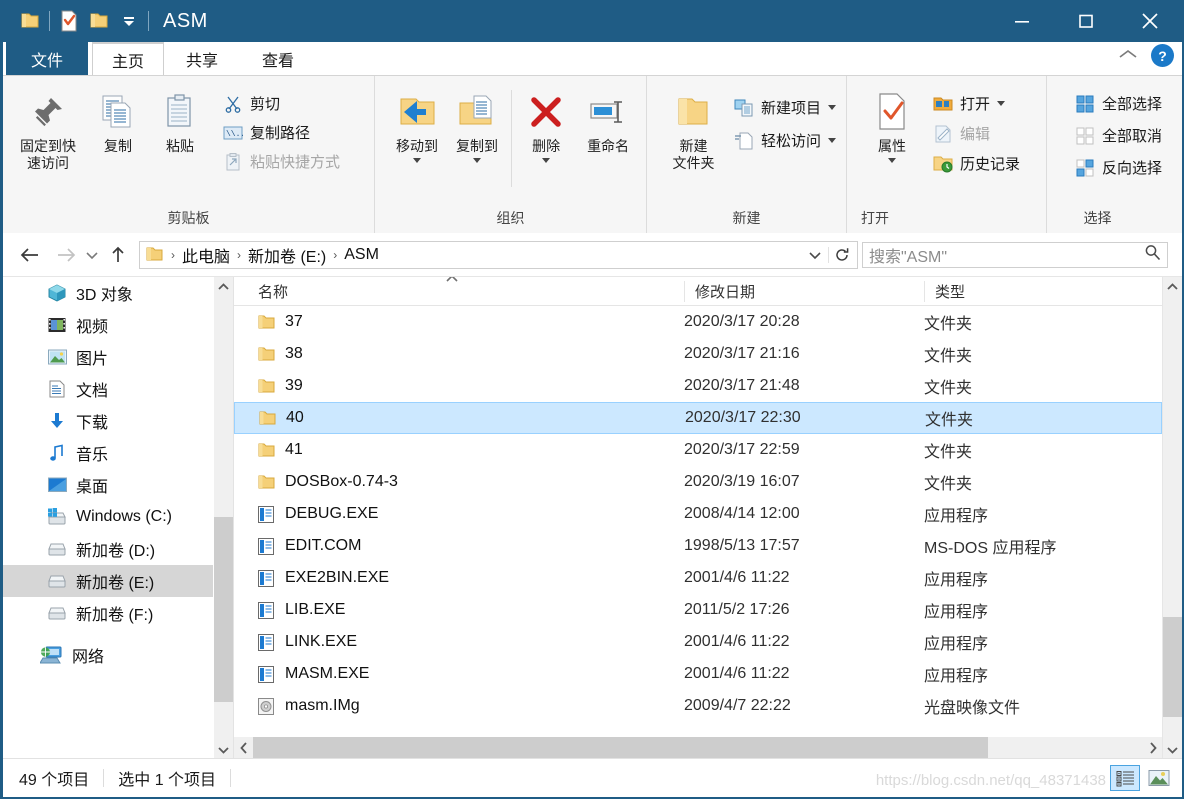  I want to click on music-icon, so click(57, 453).